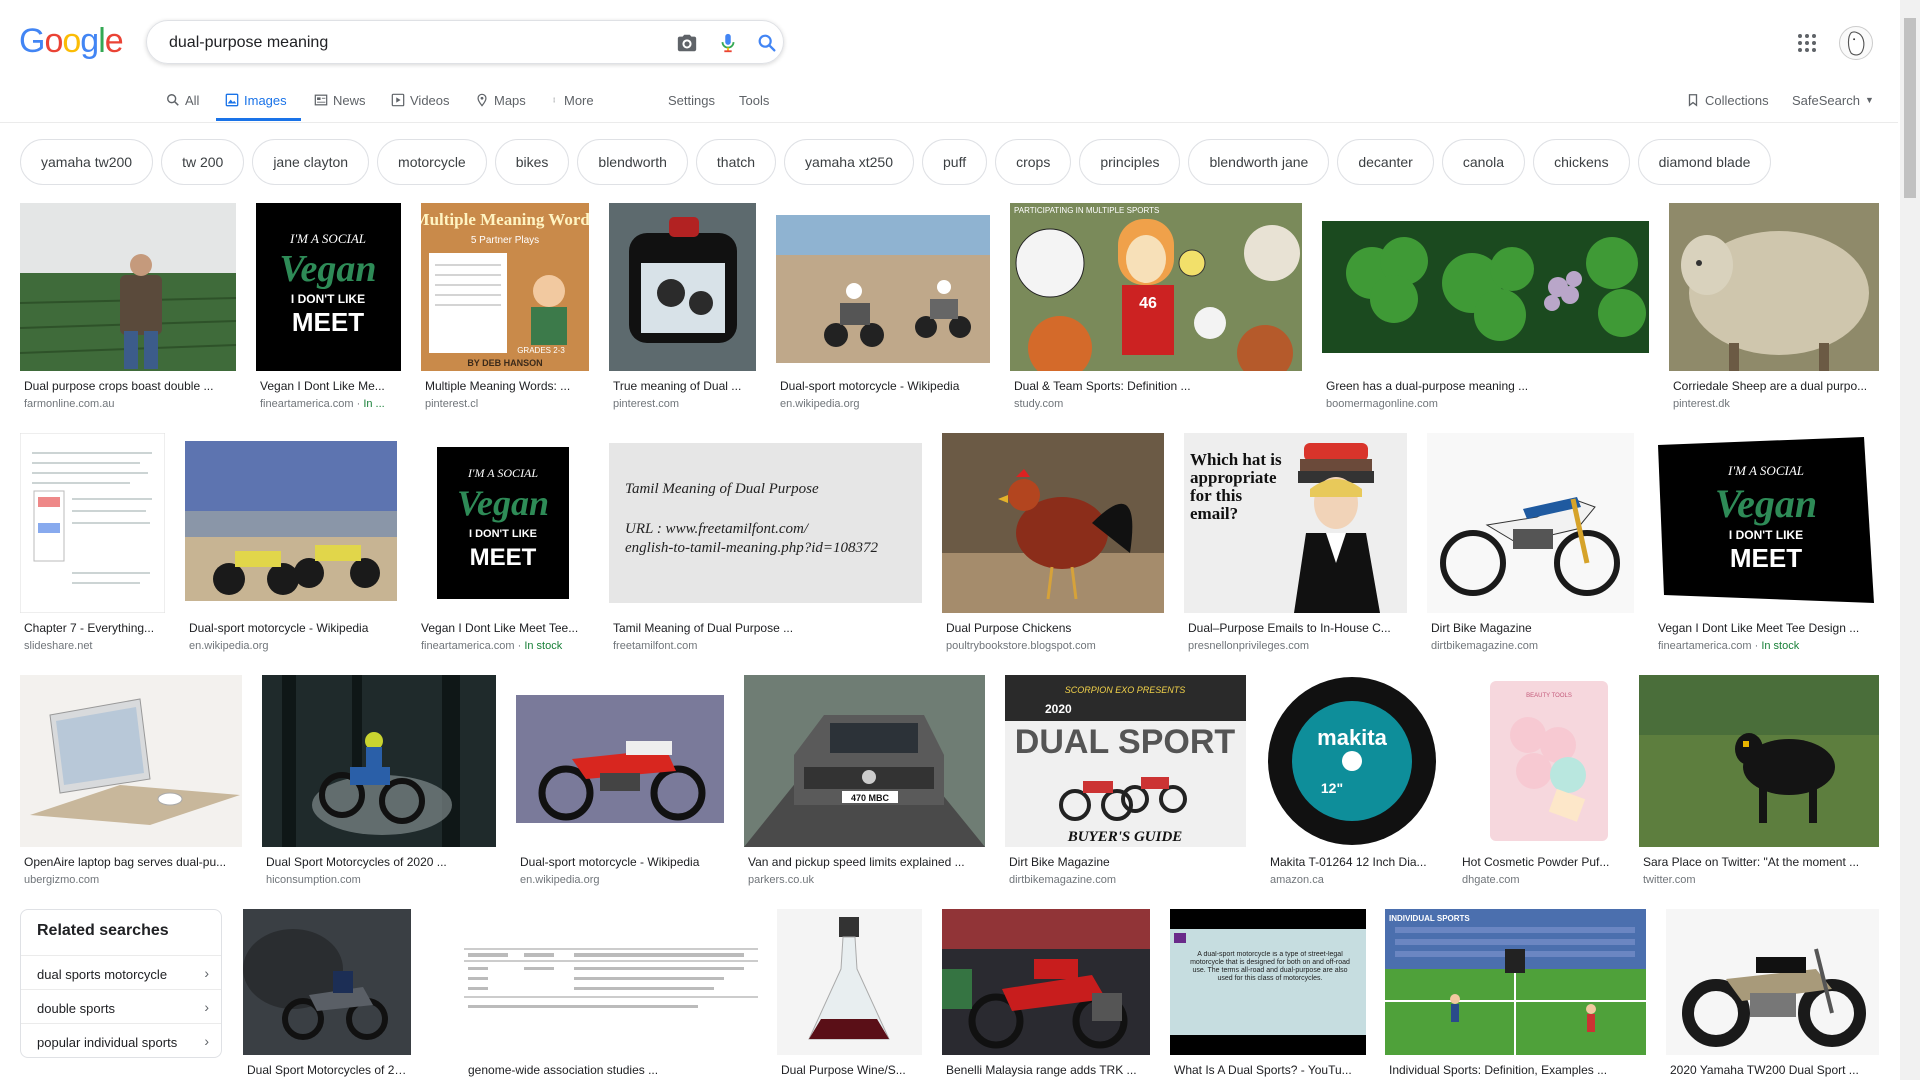 The image size is (1920, 1080). What do you see at coordinates (754, 100) in the screenshot?
I see `tools-link: Tools` at bounding box center [754, 100].